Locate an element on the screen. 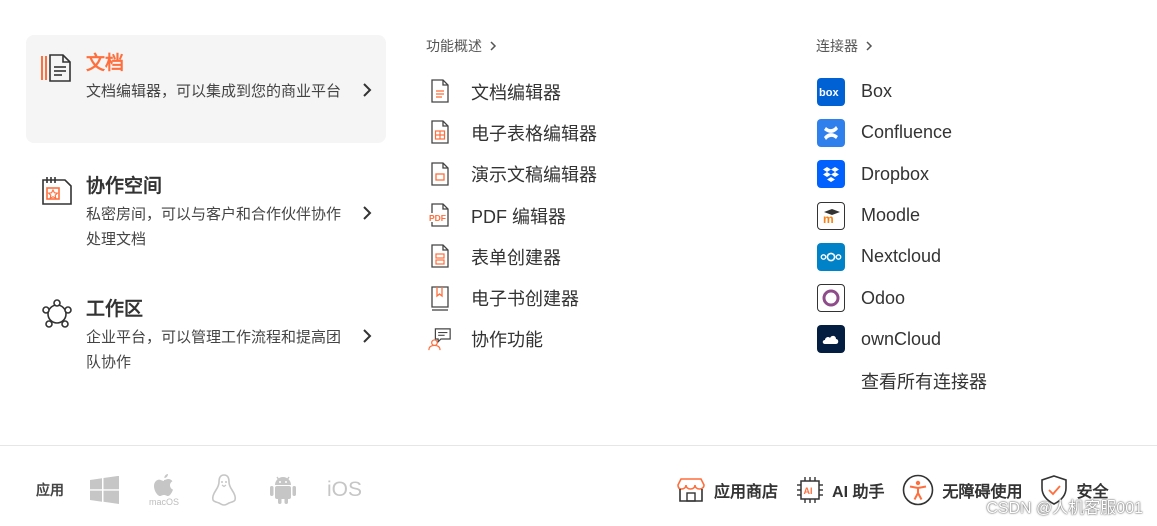 This screenshot has width=1157, height=526. features-header: 功能概述 is located at coordinates (461, 46).